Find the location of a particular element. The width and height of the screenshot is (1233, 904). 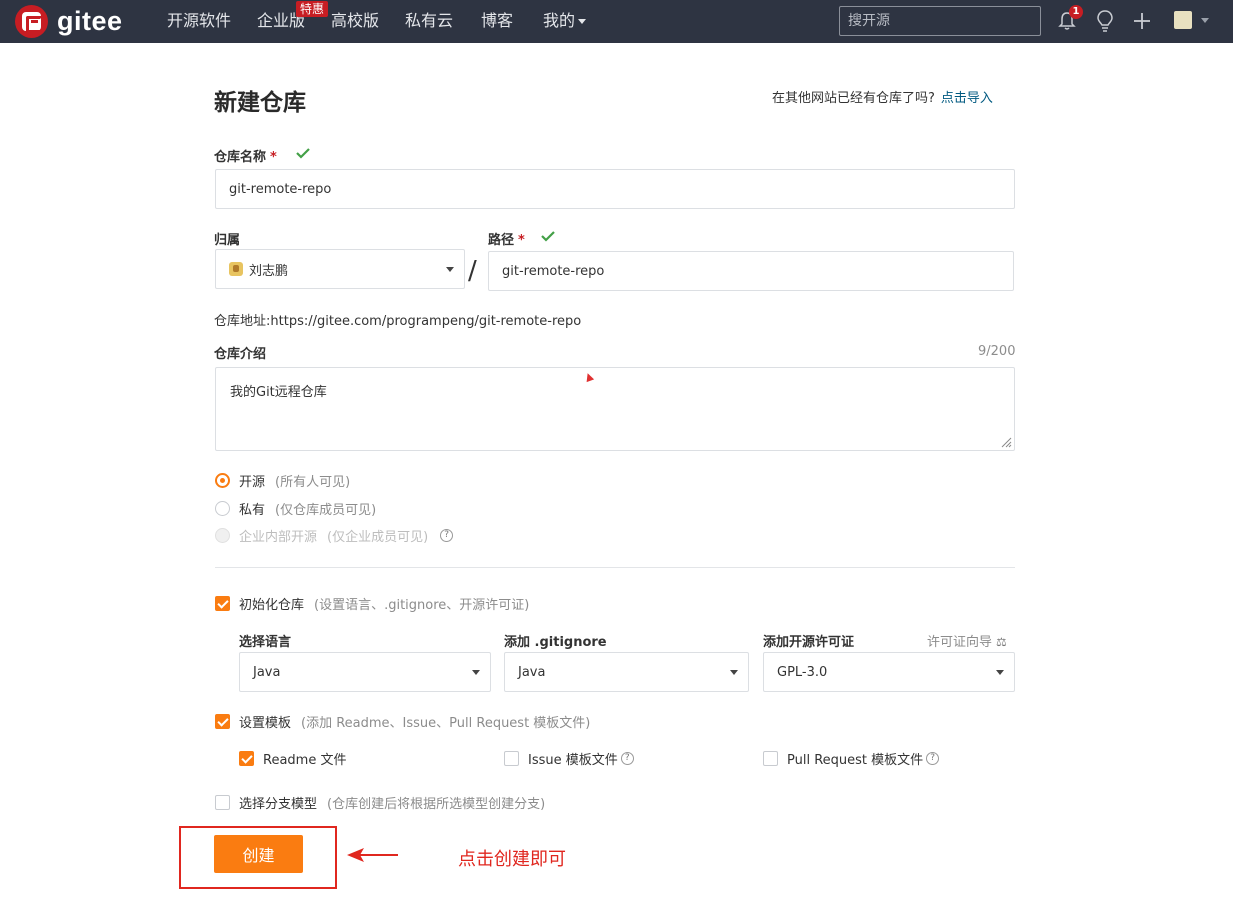

owner-select: 刘志鹏 is located at coordinates (340, 269).